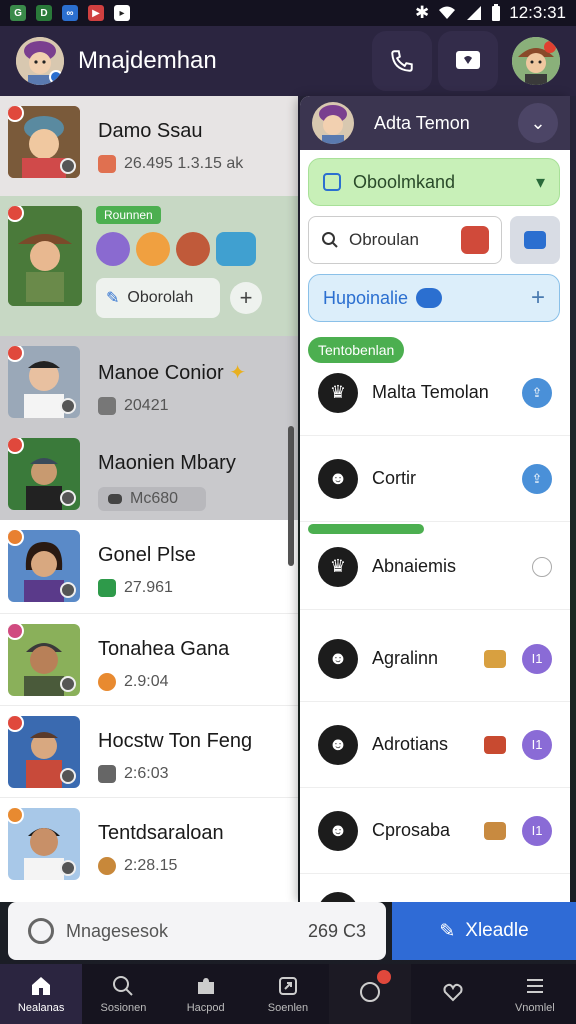 This screenshot has width=576, height=1024. I want to click on list-item: Tentdsaraloan 2:28.15, so click(149, 850).